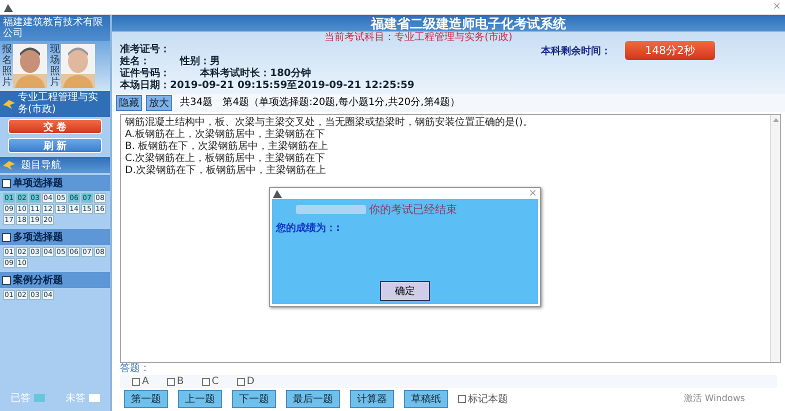 The width and height of the screenshot is (785, 411). What do you see at coordinates (55, 28) in the screenshot?
I see `company-name: 福建建筑教育技术有限公司` at bounding box center [55, 28].